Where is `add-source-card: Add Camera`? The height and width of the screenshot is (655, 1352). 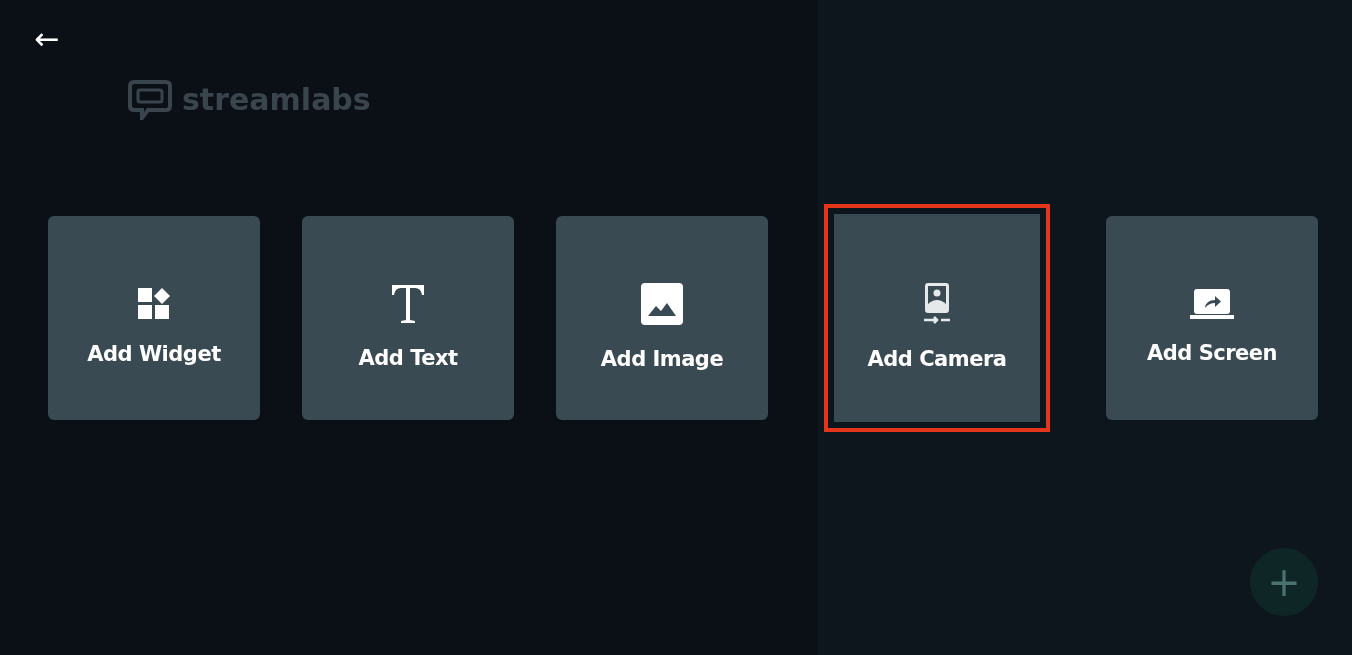 add-source-card: Add Camera is located at coordinates (937, 318).